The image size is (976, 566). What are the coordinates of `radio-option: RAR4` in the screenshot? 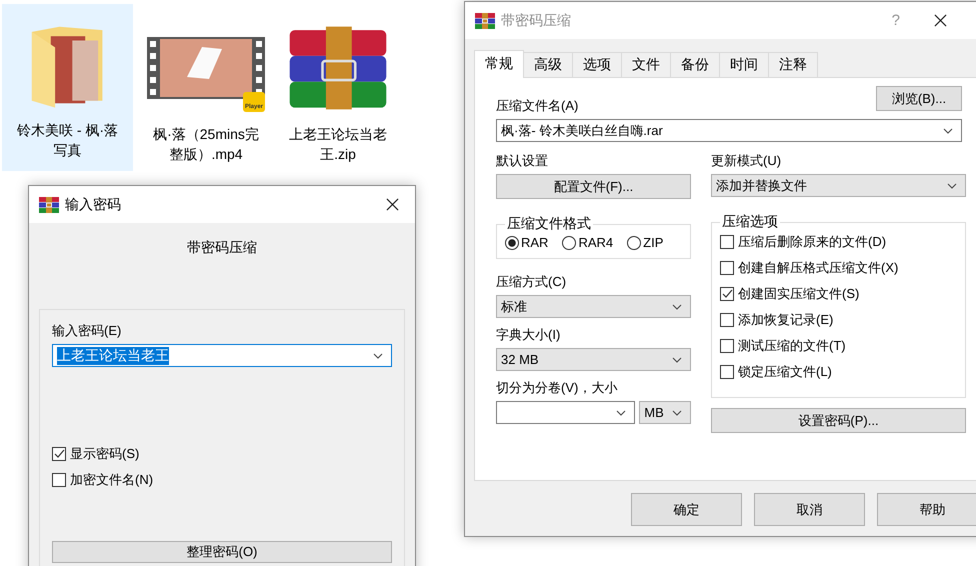 It's located at (588, 242).